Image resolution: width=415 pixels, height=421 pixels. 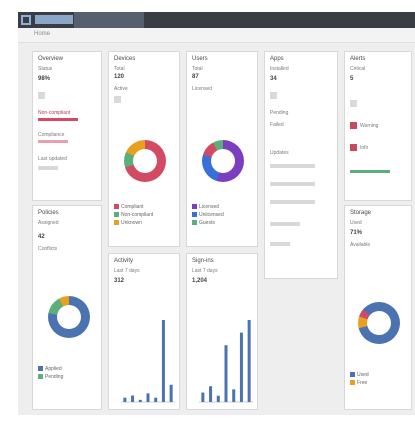 I want to click on legend-item: Pending, so click(x=50, y=377).